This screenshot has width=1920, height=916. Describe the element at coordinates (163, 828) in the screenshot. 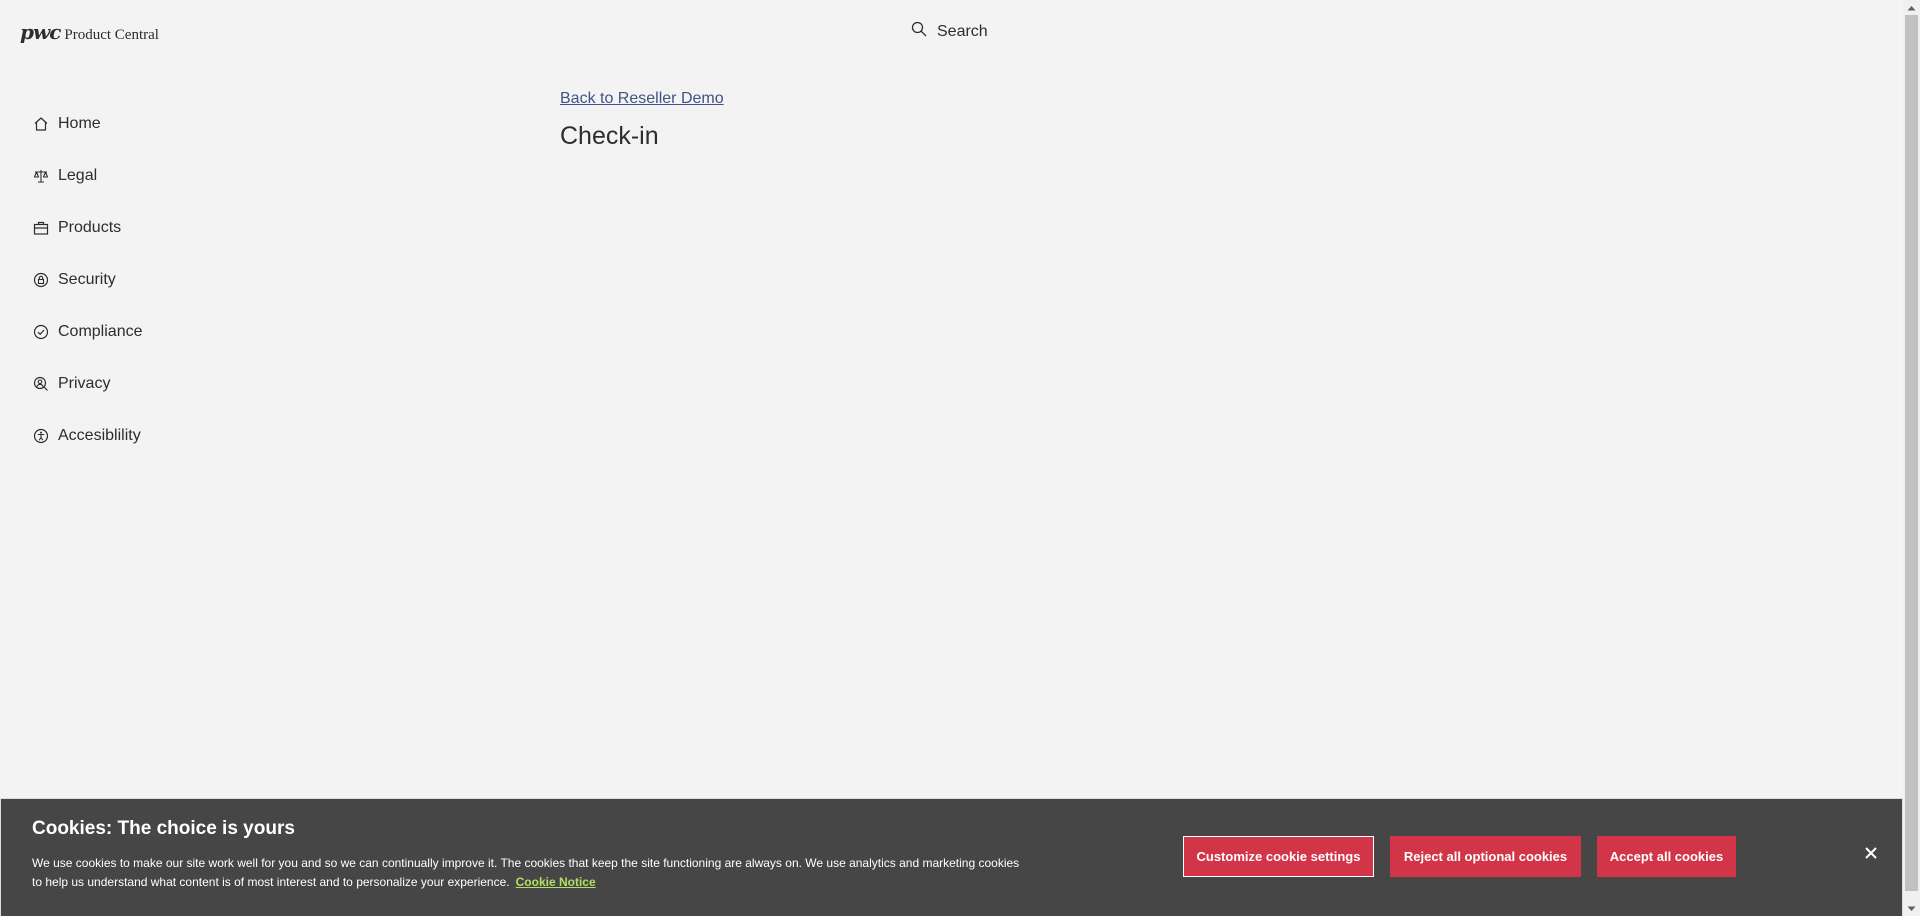

I see `cookie-banner-title: Cookies: The choice is yours` at that location.